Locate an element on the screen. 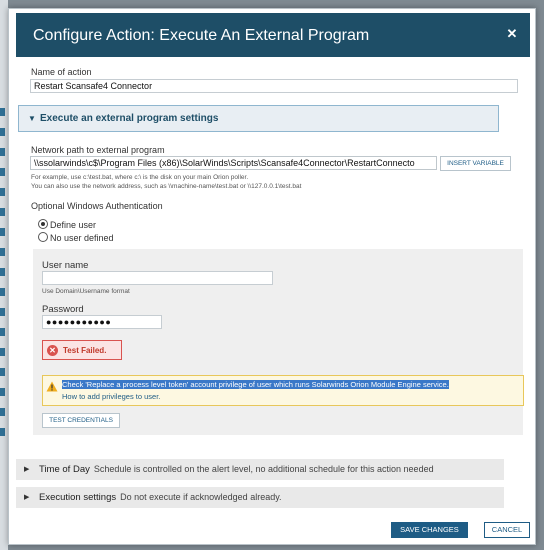 The width and height of the screenshot is (544, 550). define-user-label: Define user is located at coordinates (73, 225).